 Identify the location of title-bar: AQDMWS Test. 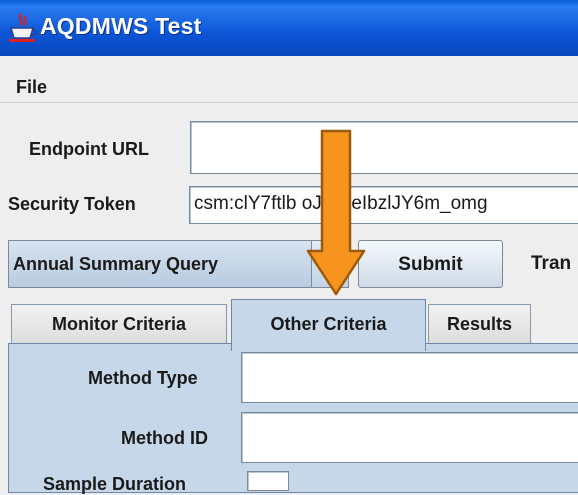
(289, 28).